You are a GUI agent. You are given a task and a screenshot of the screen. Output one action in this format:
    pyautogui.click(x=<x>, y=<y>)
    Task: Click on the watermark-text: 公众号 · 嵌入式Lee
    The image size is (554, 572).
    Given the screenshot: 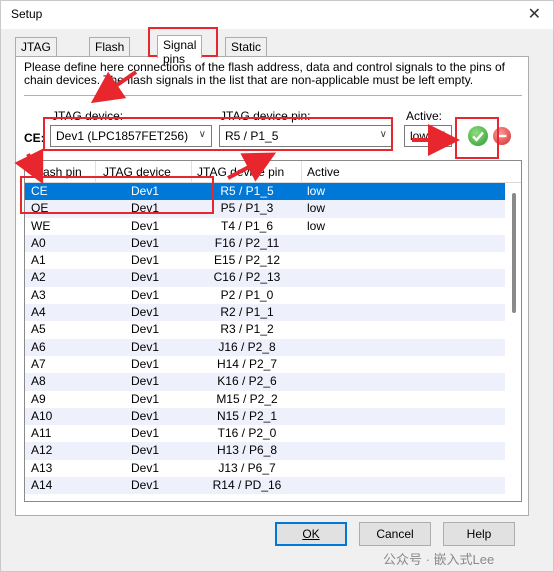 What is the action you would take?
    pyautogui.click(x=439, y=559)
    